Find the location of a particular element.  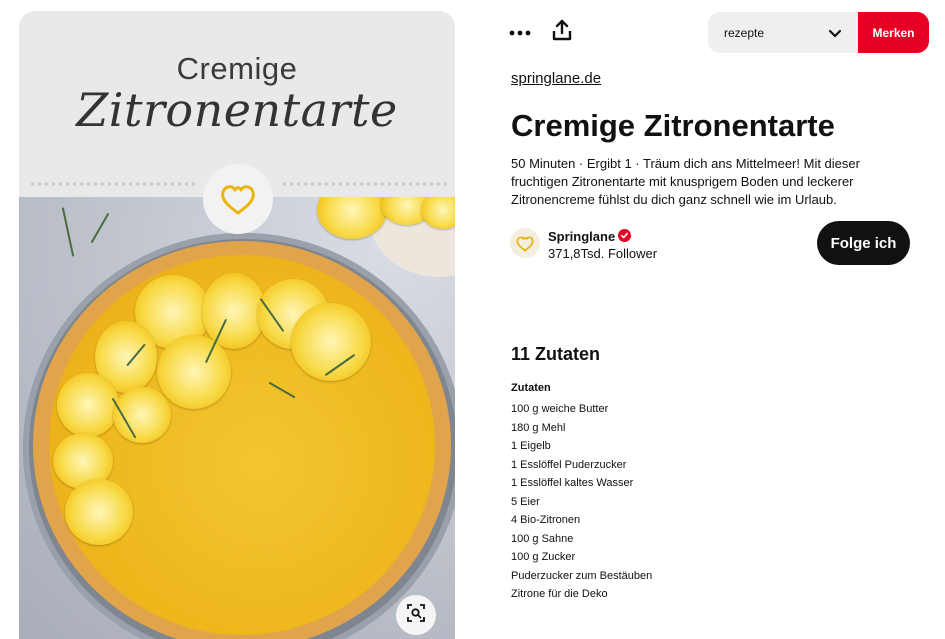

more-options-button is located at coordinates (520, 32).